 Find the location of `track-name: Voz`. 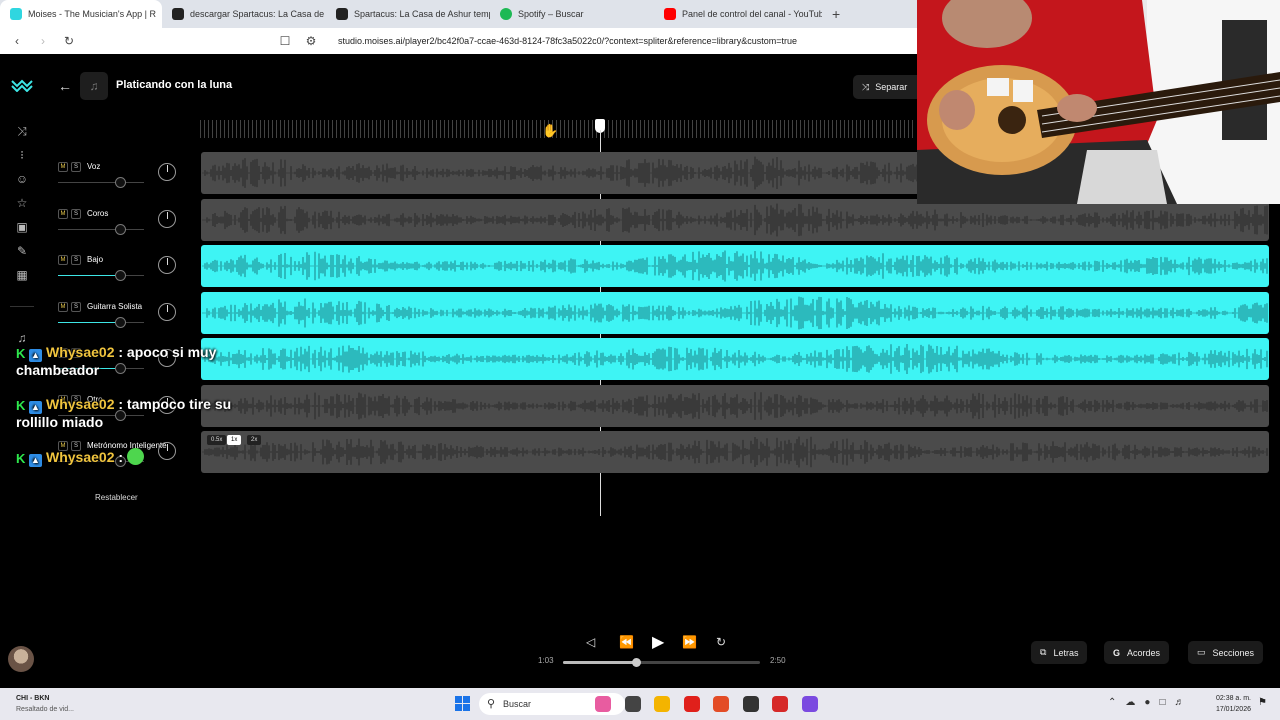

track-name: Voz is located at coordinates (94, 166).